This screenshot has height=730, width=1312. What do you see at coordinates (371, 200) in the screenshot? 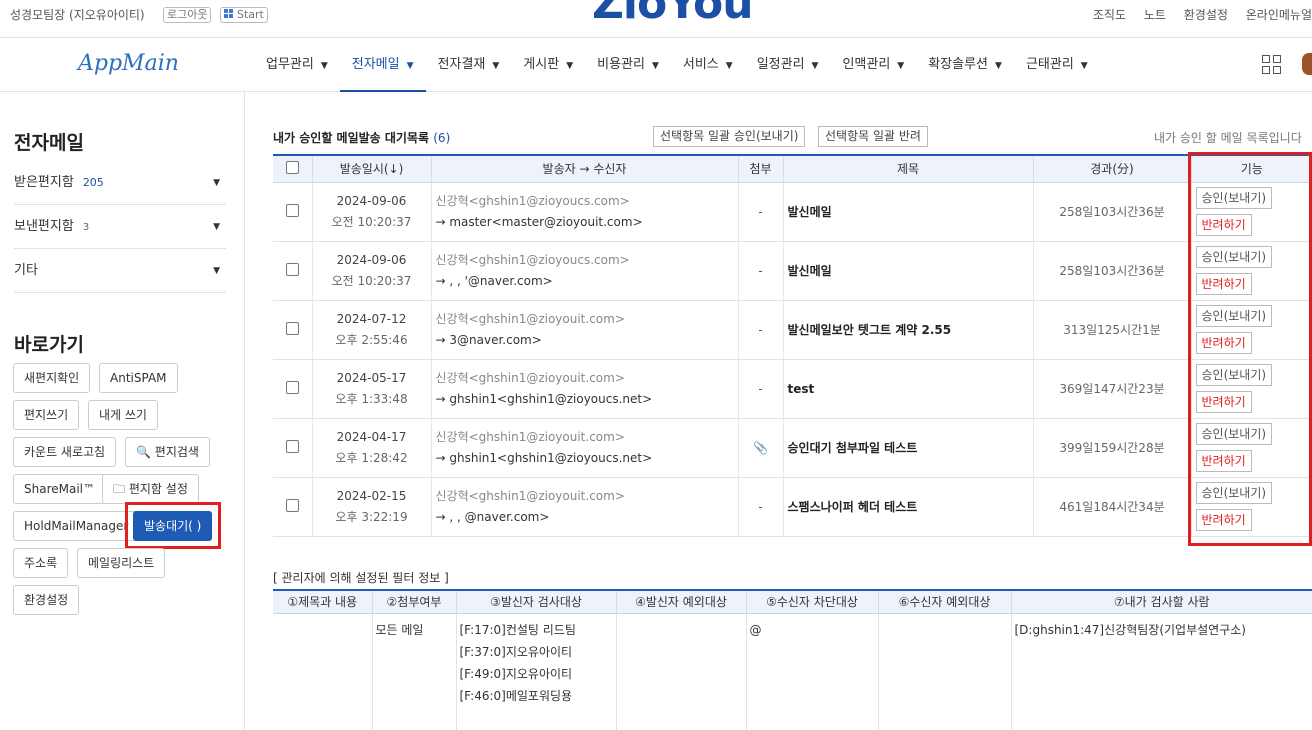
I see `send-date: 2024-09-06` at bounding box center [371, 200].